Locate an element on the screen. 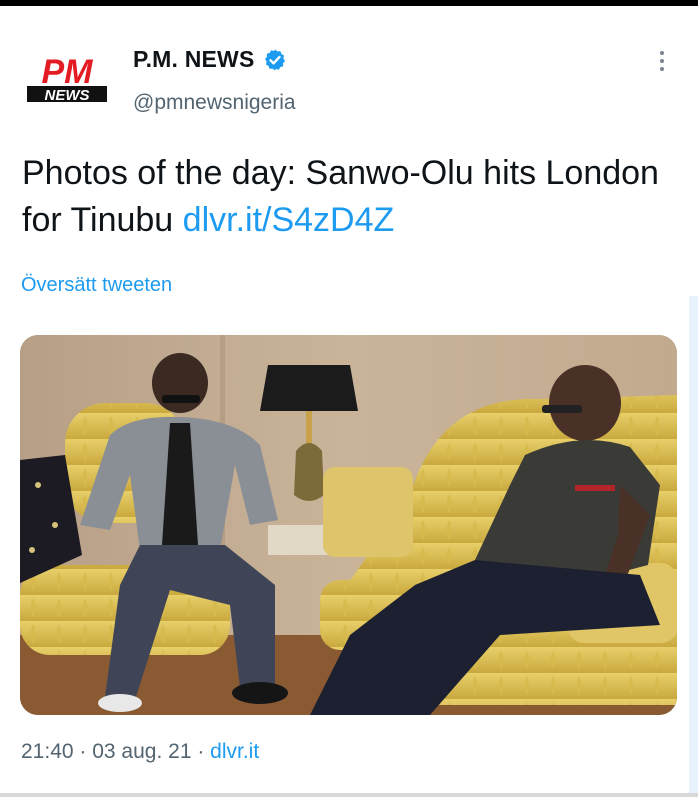 Image resolution: width=698 pixels, height=797 pixels. tweet-date: 03 aug. 21 is located at coordinates (141, 751).